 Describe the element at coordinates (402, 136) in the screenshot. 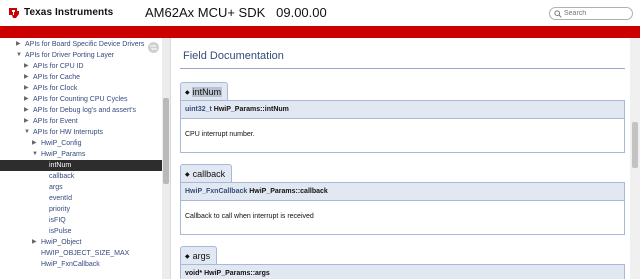

I see `member-doc-intnum: CPU interrupt number.` at that location.